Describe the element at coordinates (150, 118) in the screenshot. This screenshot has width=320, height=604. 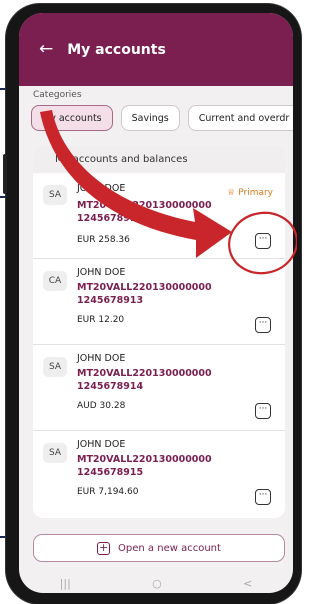
I see `chip-savings: Savings` at that location.